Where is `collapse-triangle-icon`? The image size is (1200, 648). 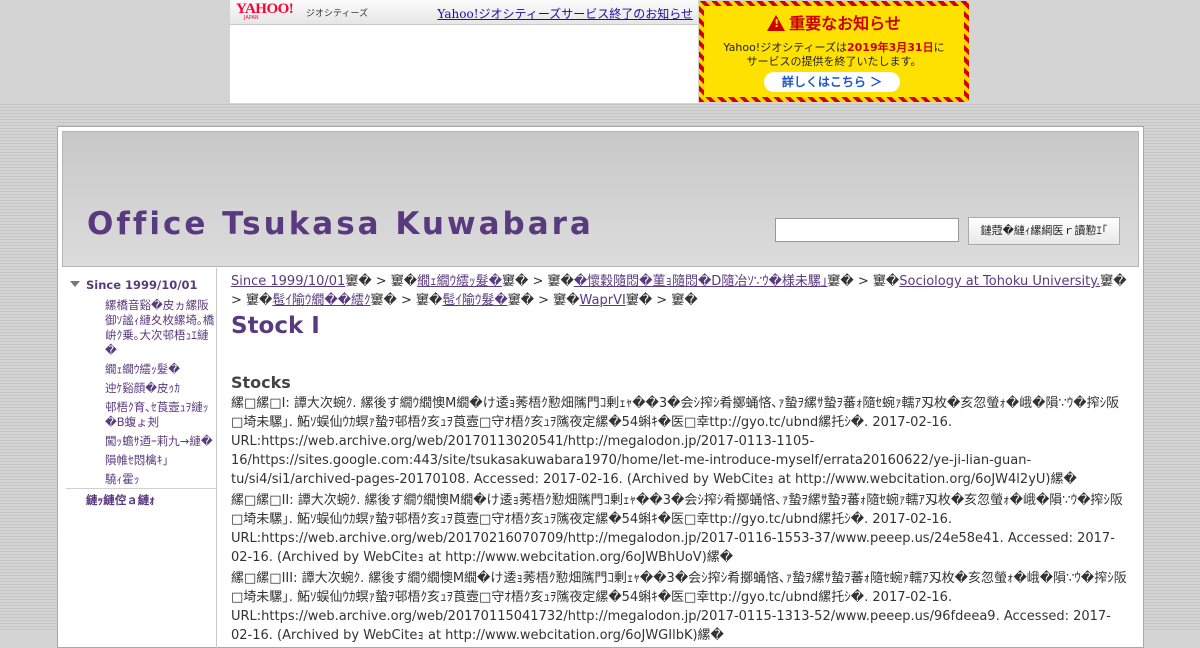 collapse-triangle-icon is located at coordinates (75, 284).